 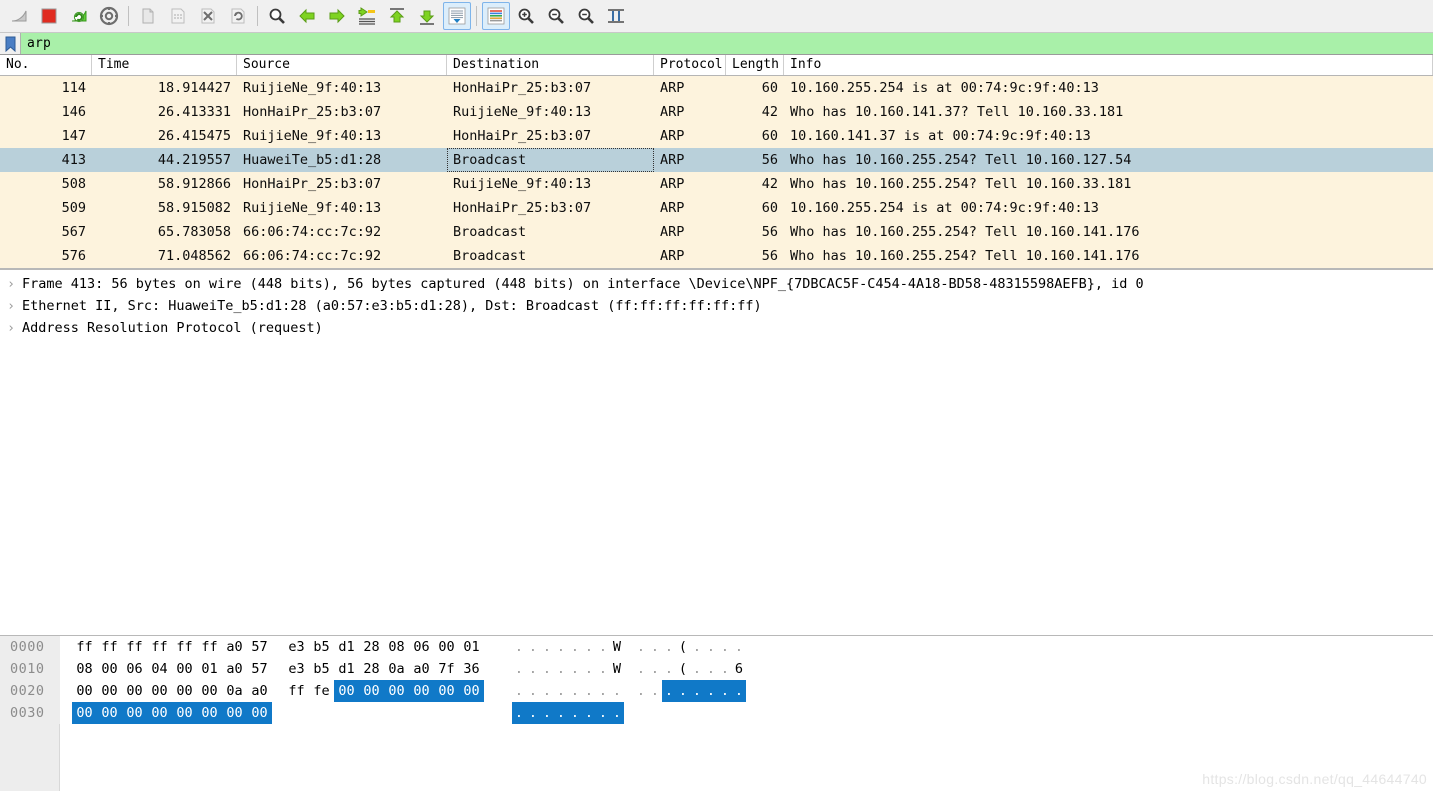 I want to click on hex-byte: 57, so click(x=259, y=647).